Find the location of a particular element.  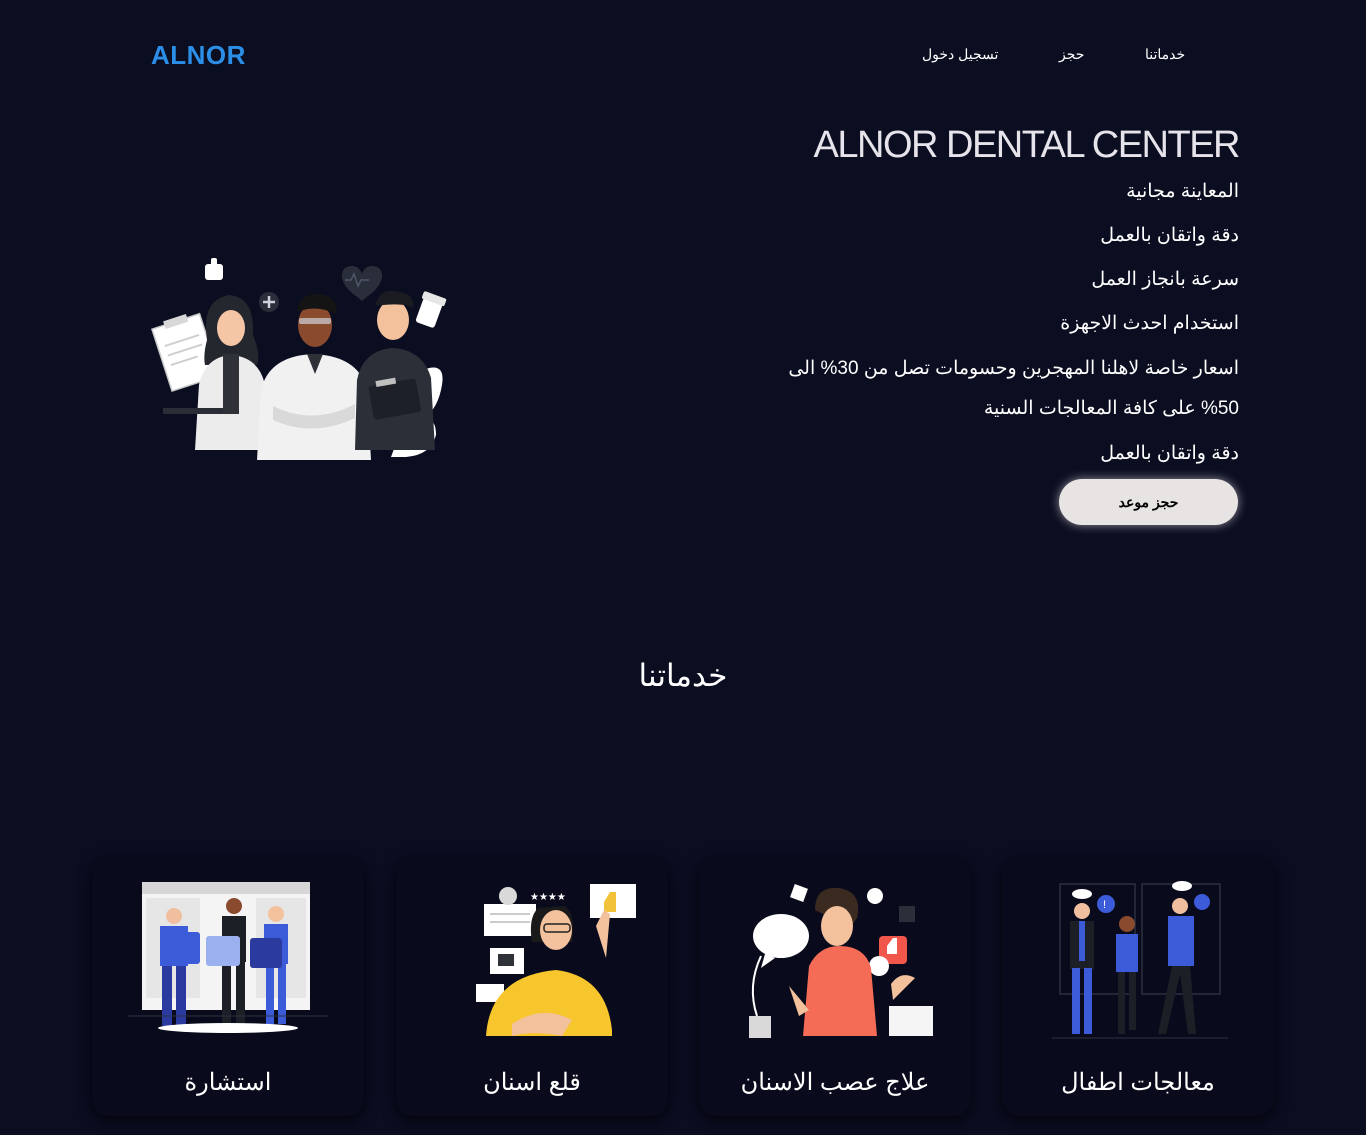

logo: ALNOR is located at coordinates (198, 55).